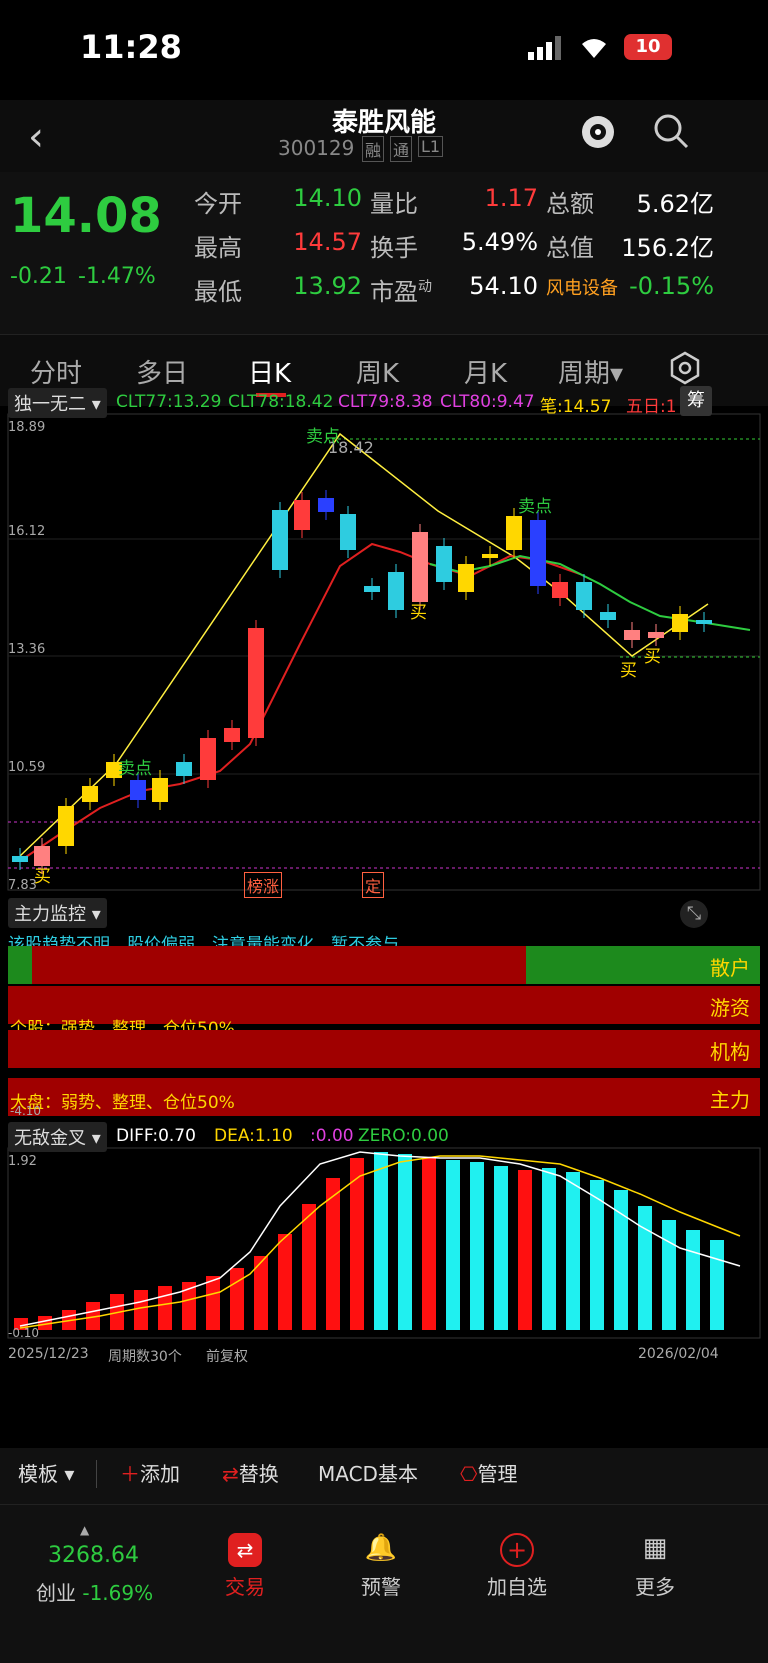 This screenshot has width=768, height=1663. I want to click on tab-zhouk: 周K, so click(377, 371).